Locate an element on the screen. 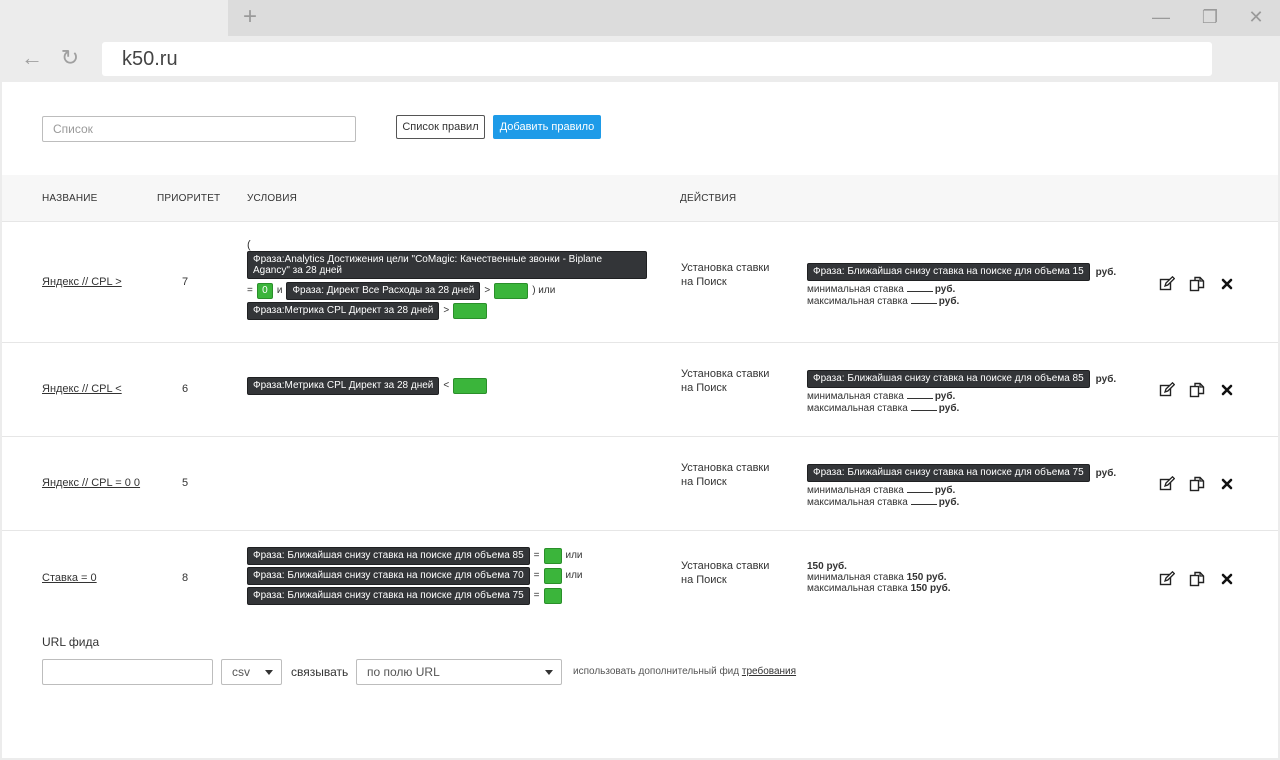 The width and height of the screenshot is (1280, 760). condition-tag: Фраза: Директ Все Расходы за 28 дней is located at coordinates (383, 290).